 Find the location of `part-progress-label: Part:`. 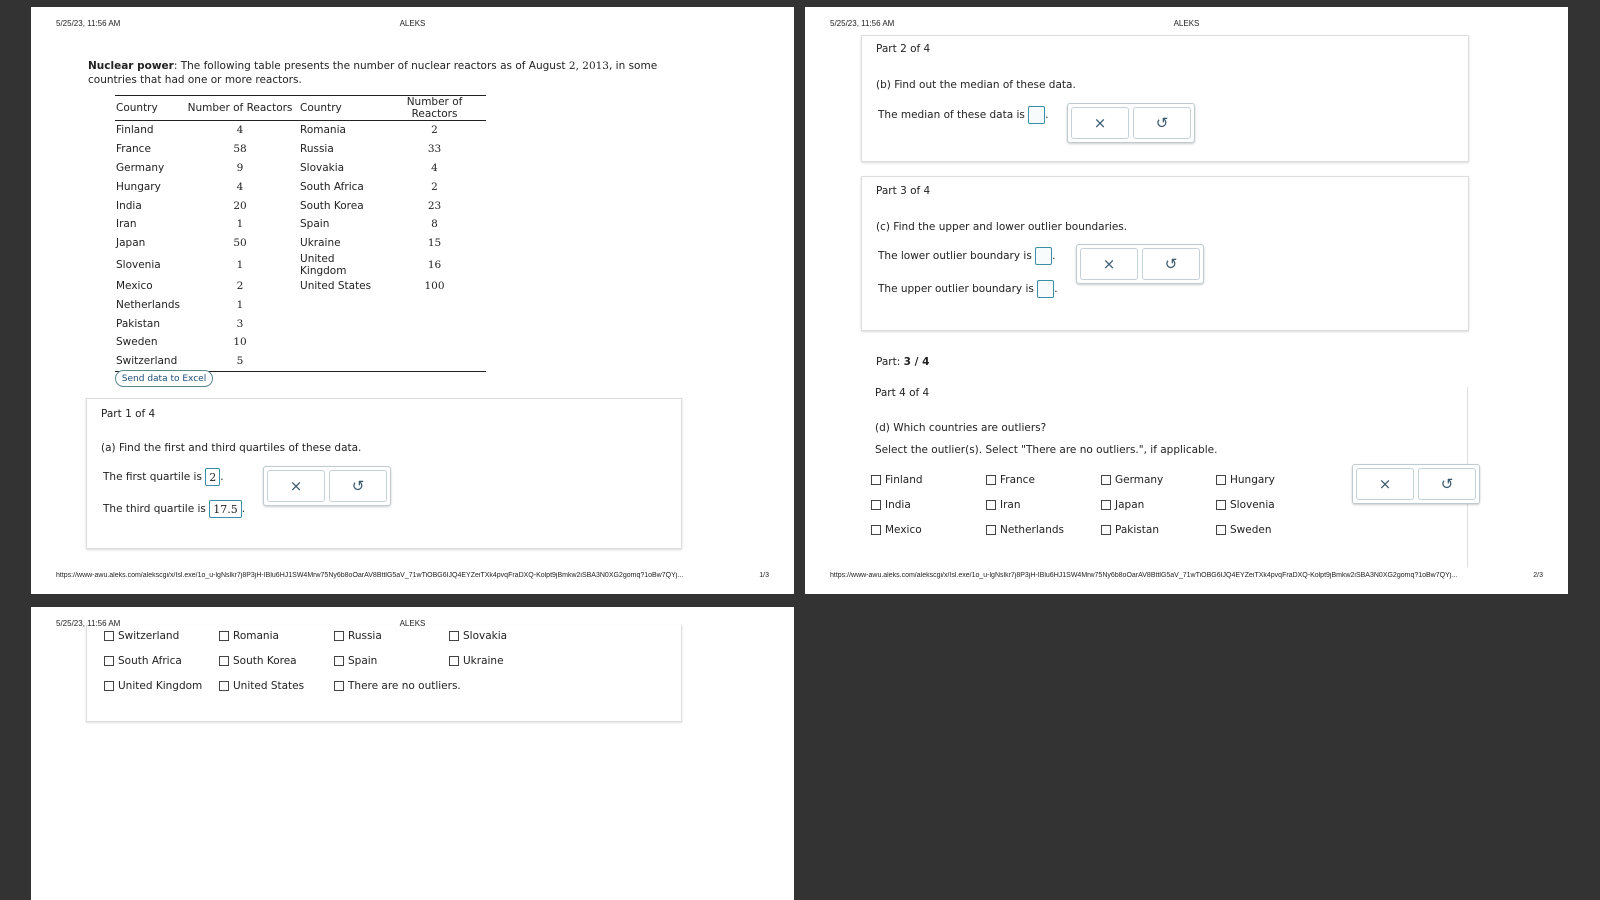

part-progress-label: Part: is located at coordinates (888, 362).